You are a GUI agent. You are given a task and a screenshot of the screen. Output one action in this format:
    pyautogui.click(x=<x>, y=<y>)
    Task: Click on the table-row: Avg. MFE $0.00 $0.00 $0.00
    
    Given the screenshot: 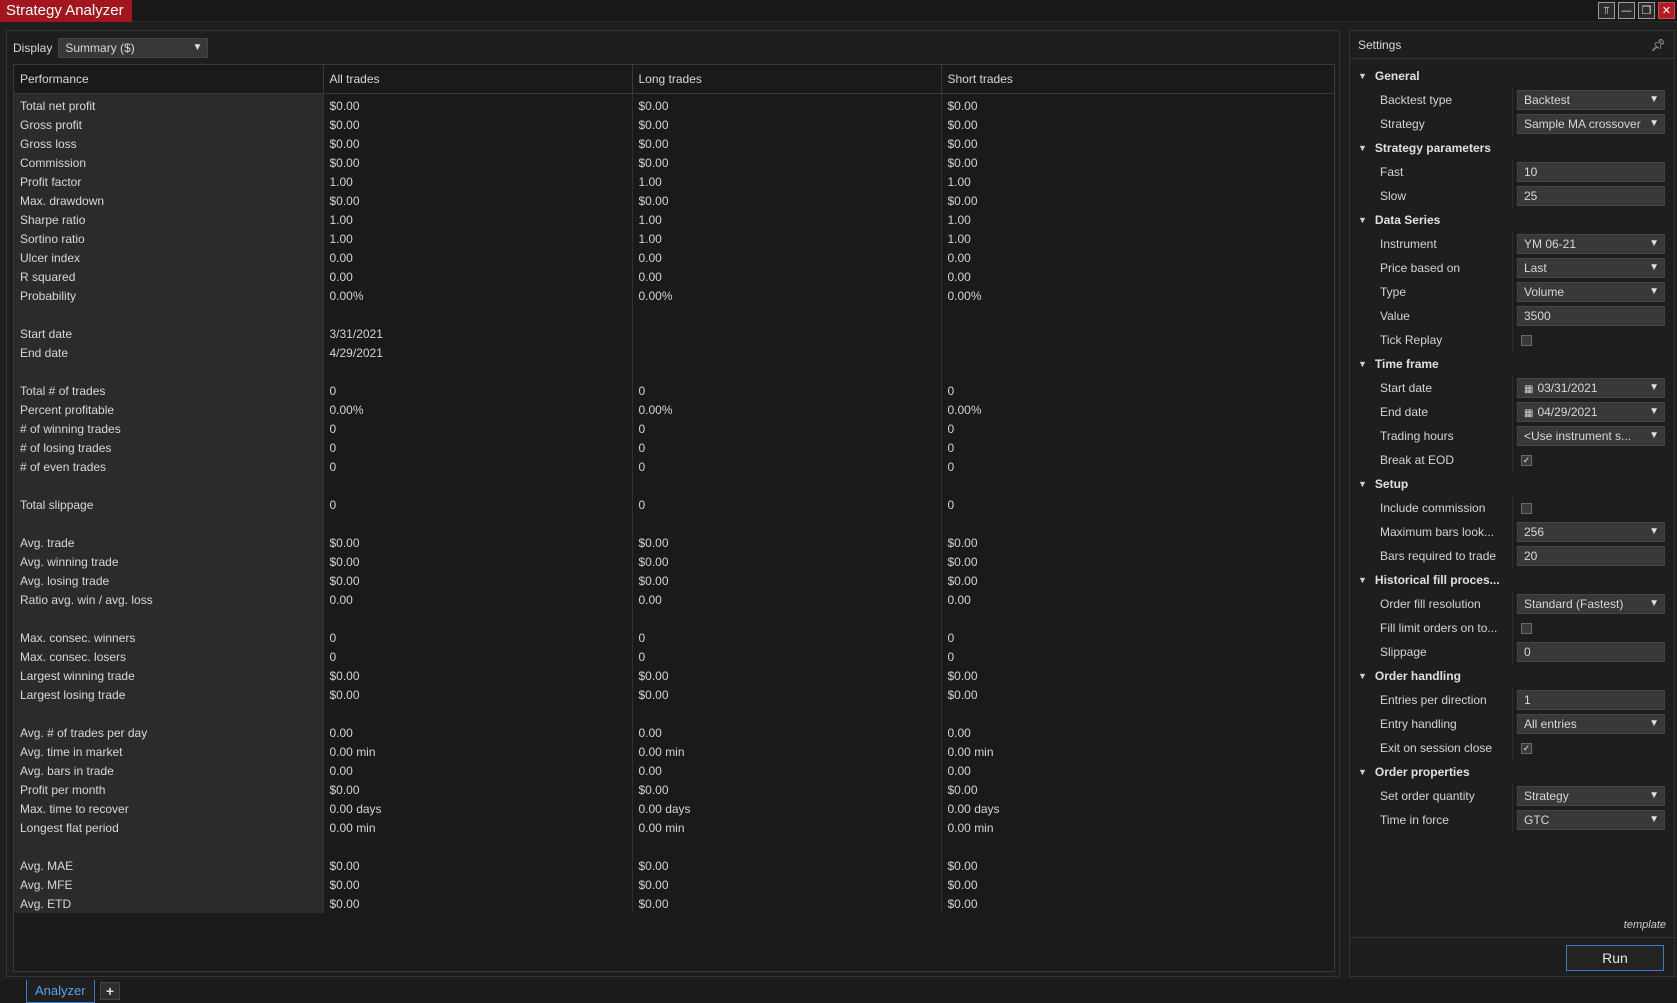 What is the action you would take?
    pyautogui.click(x=674, y=884)
    